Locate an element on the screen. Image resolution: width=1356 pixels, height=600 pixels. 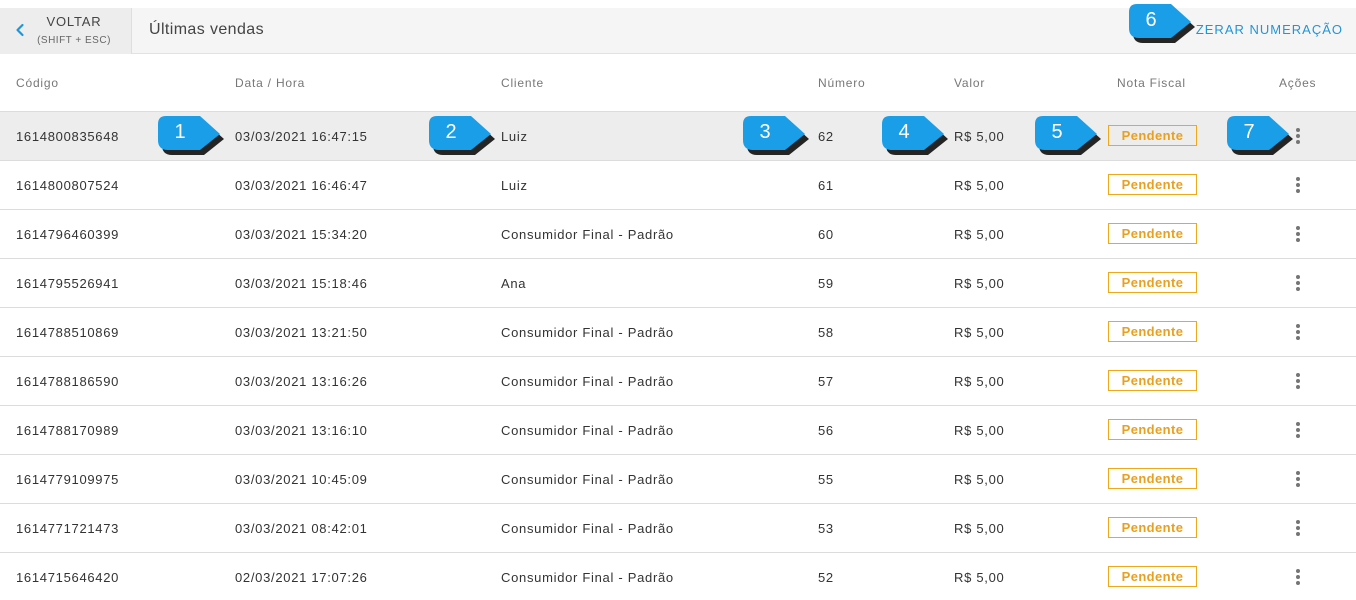
callout-marker: 1 is located at coordinates (191, 135).